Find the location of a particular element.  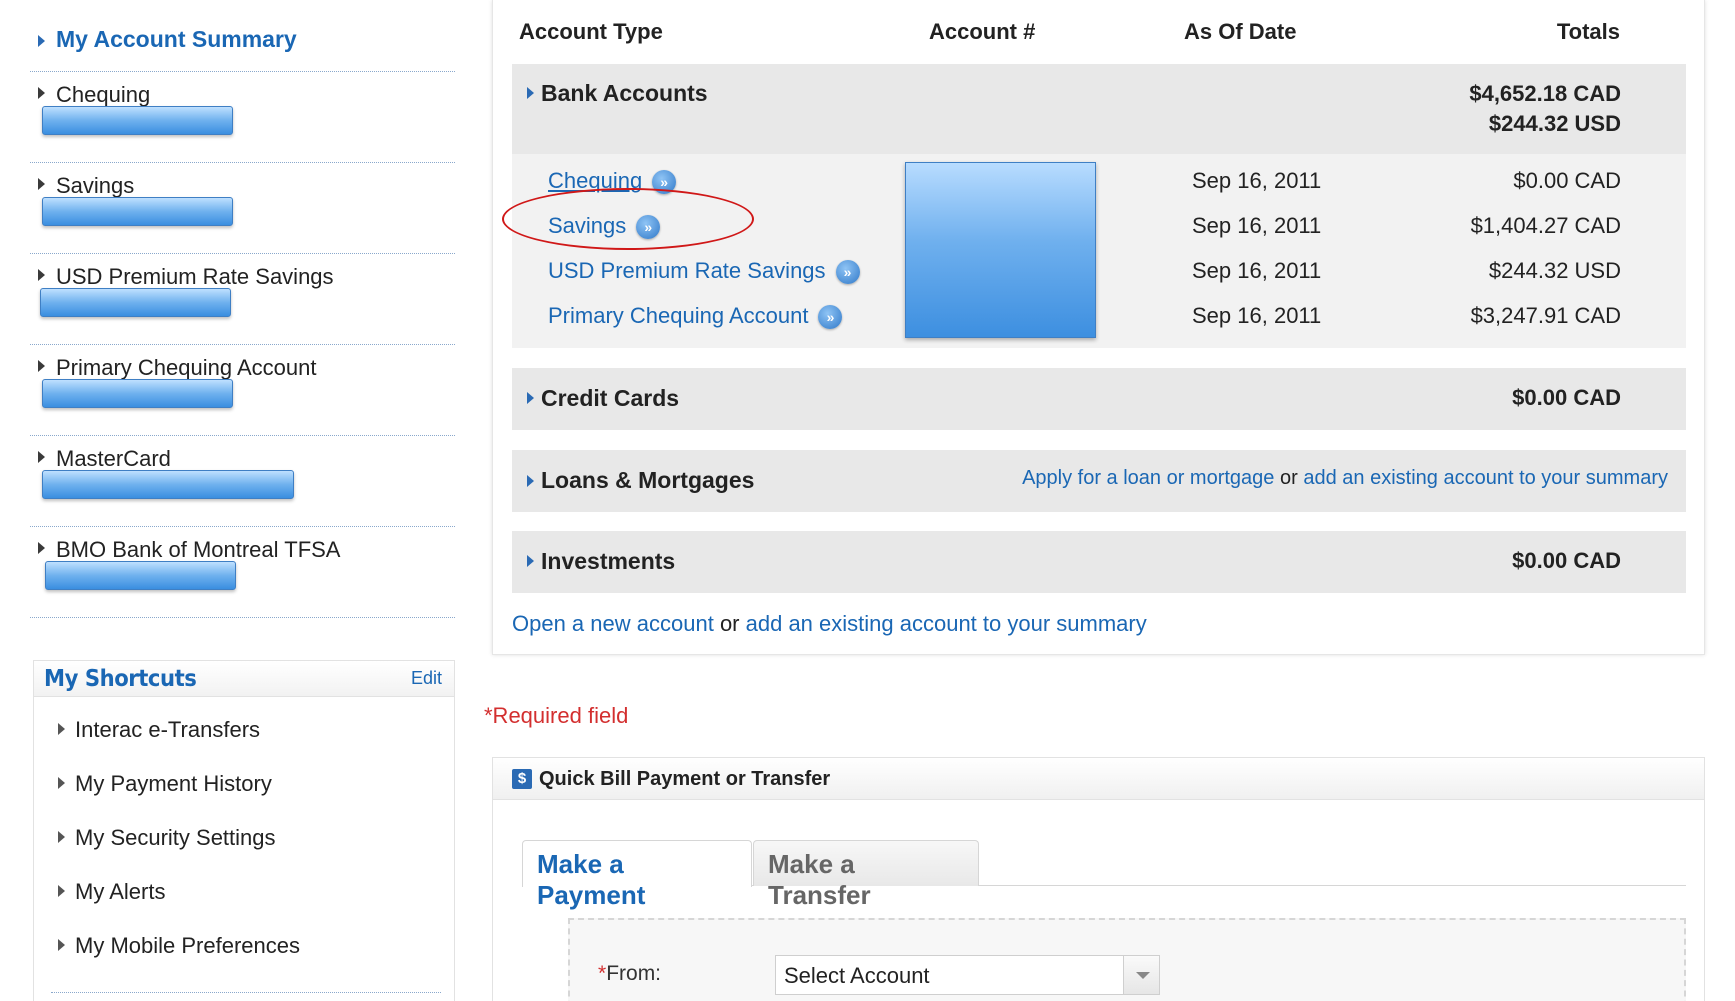

sidebar-item-usd-premium-rate-savings: USD Premium Rate Savings is located at coordinates (242, 299).